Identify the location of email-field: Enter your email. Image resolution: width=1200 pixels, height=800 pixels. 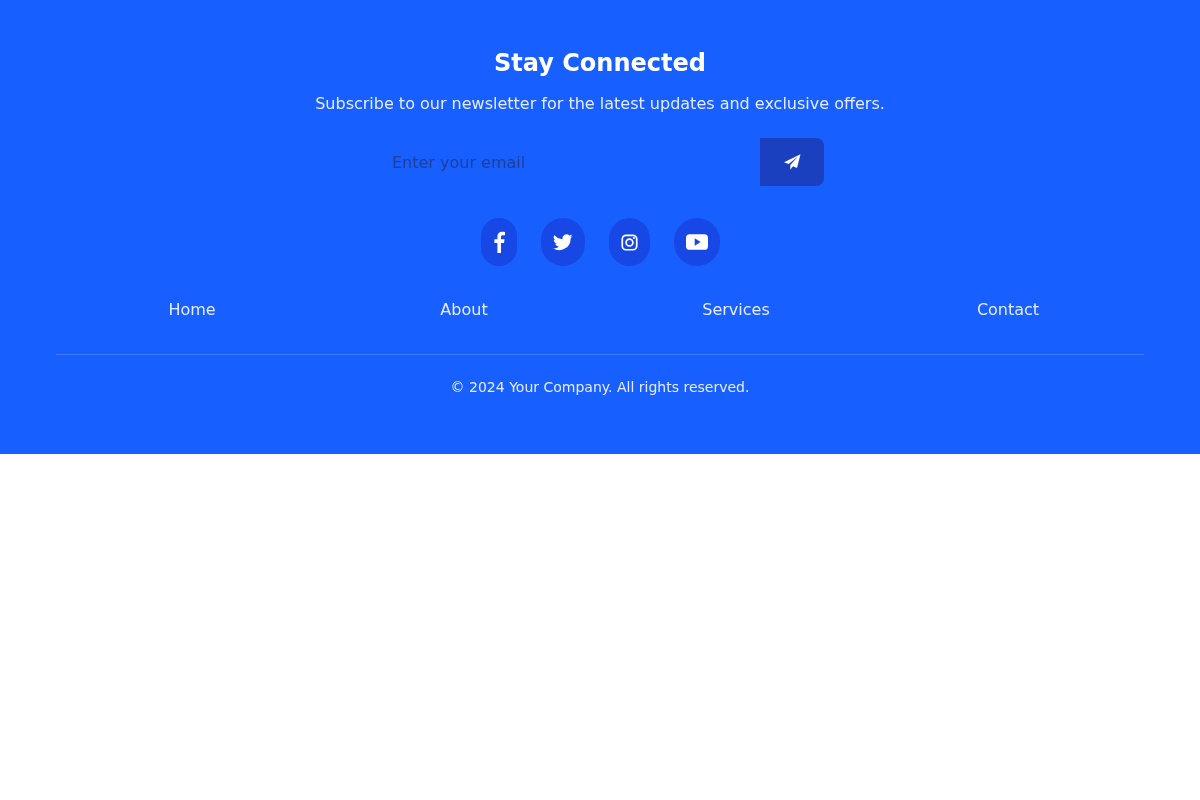
(568, 162).